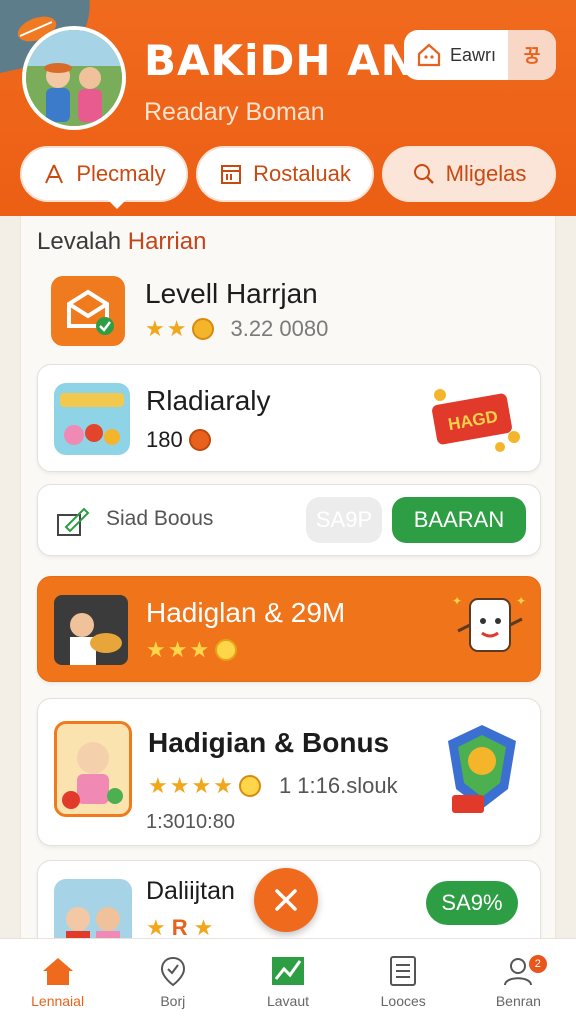  Describe the element at coordinates (234, 112) in the screenshot. I see `app-subtitle: Readary Boman` at that location.